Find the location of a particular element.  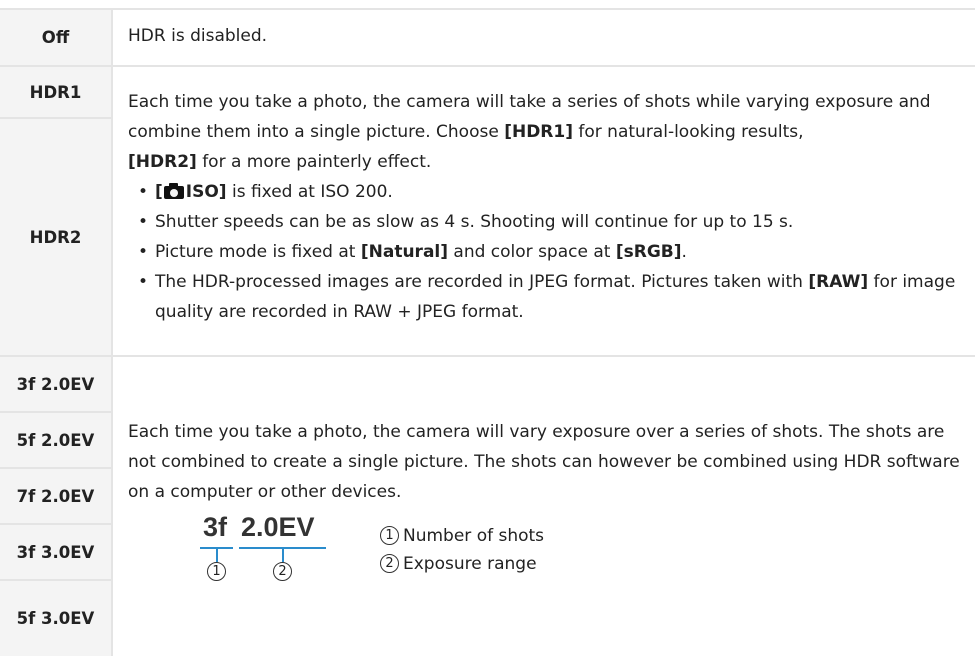

legend-text: Exposure range is located at coordinates (470, 564).